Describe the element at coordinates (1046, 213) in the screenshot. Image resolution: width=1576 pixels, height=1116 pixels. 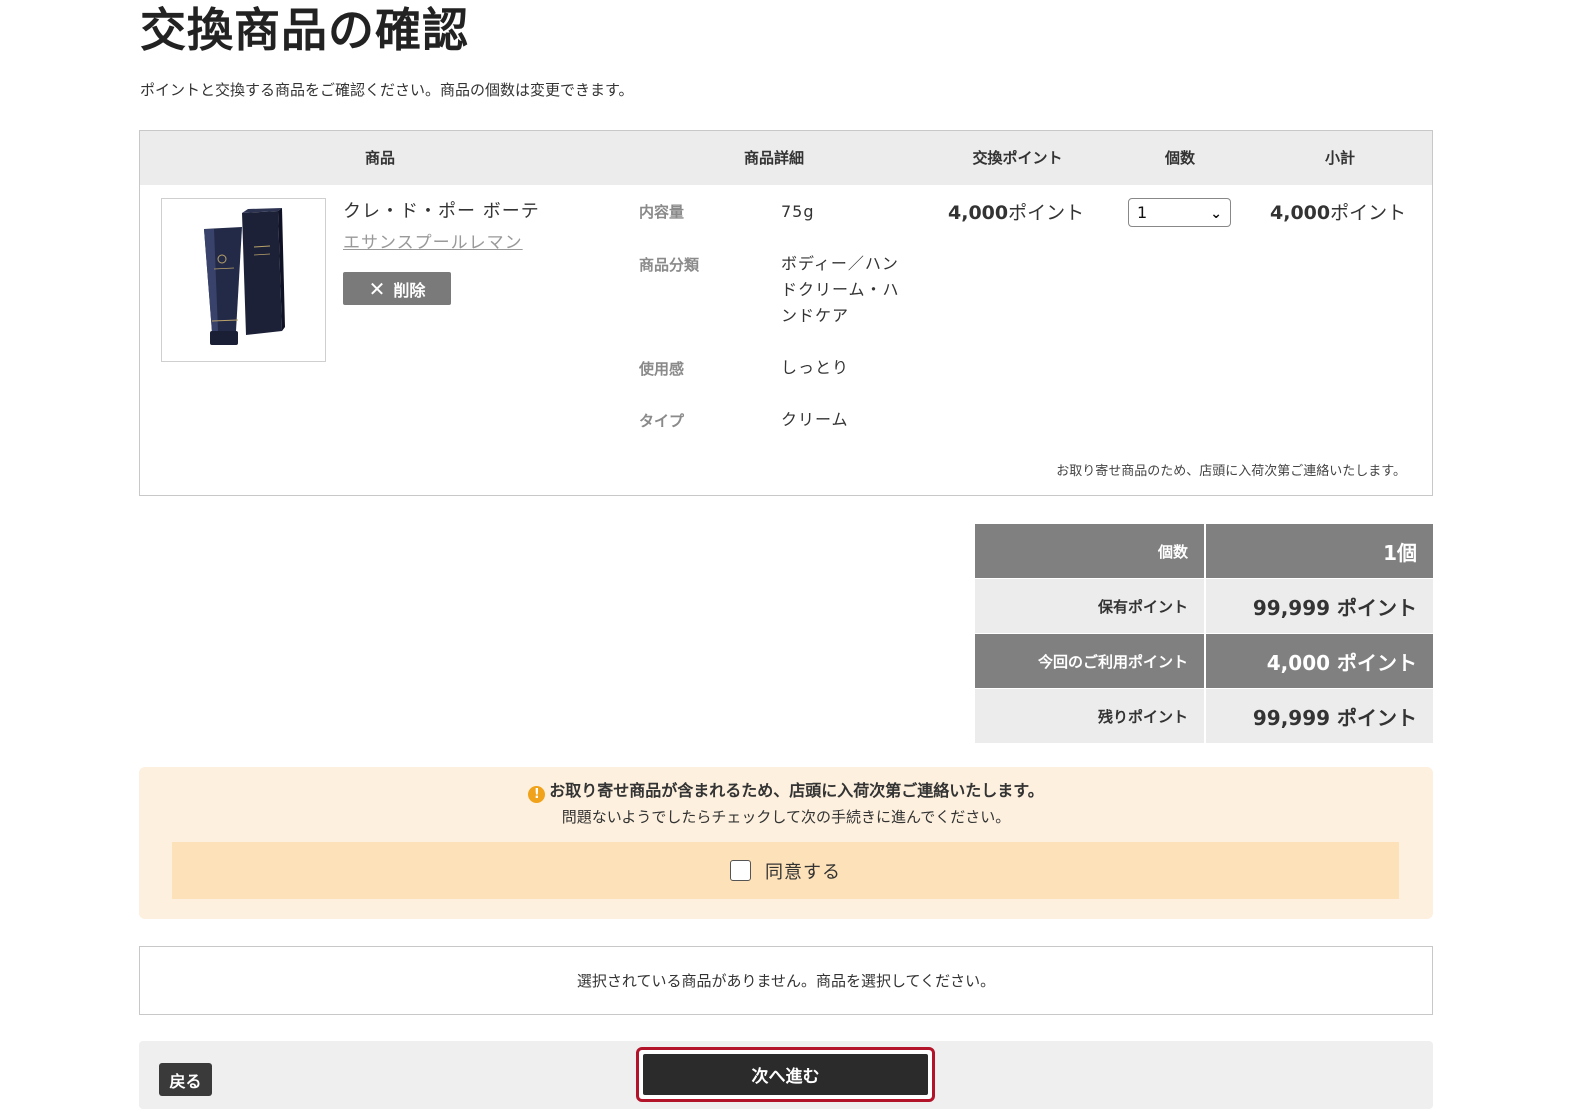
I see `exchange-points-unit: ポイント` at that location.